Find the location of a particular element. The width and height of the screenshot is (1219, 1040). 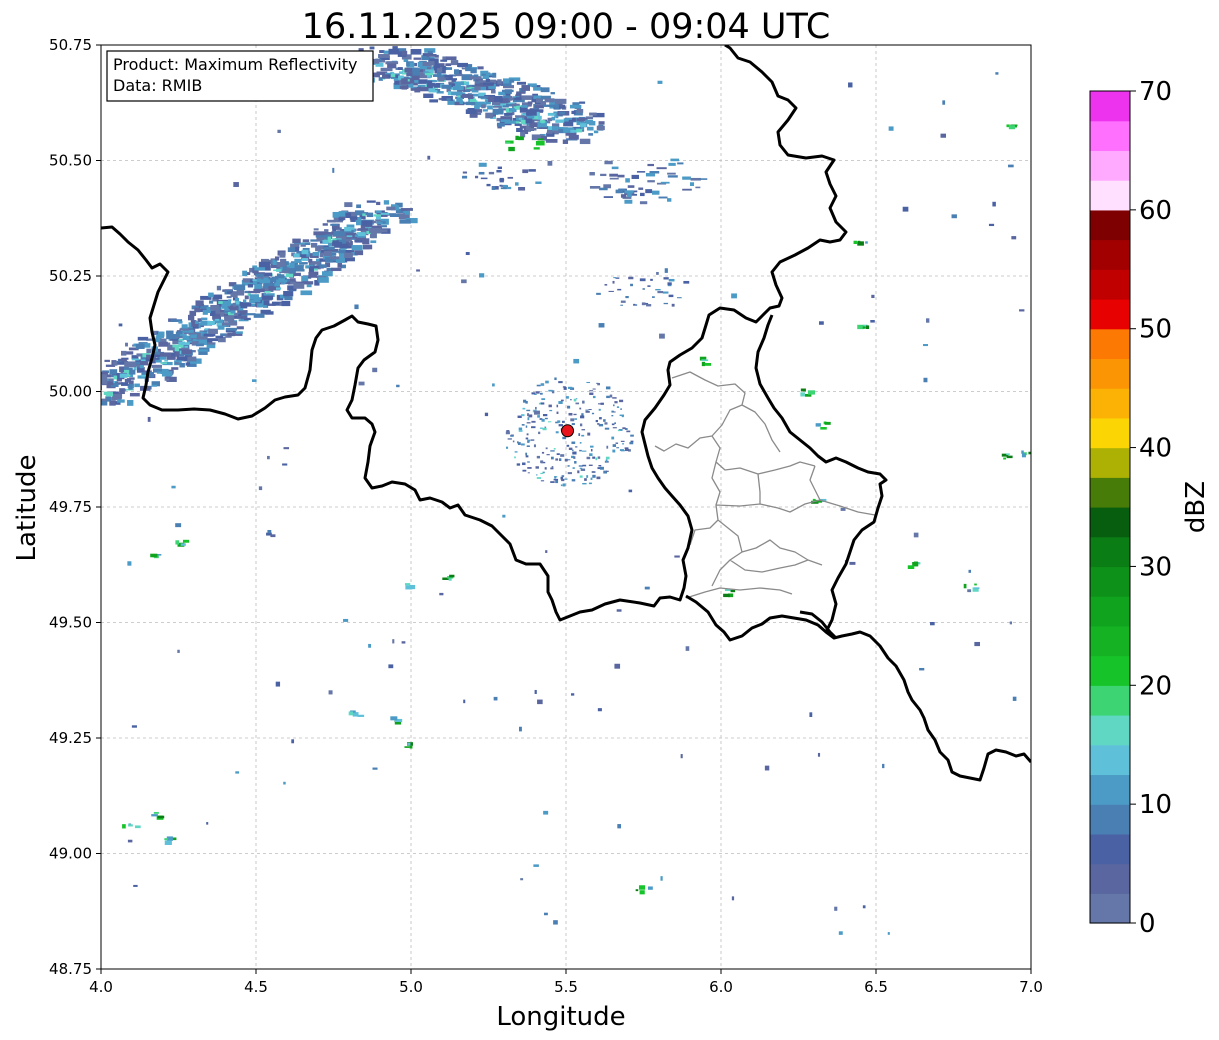

x-tick-label: 4.0 is located at coordinates (101, 987).